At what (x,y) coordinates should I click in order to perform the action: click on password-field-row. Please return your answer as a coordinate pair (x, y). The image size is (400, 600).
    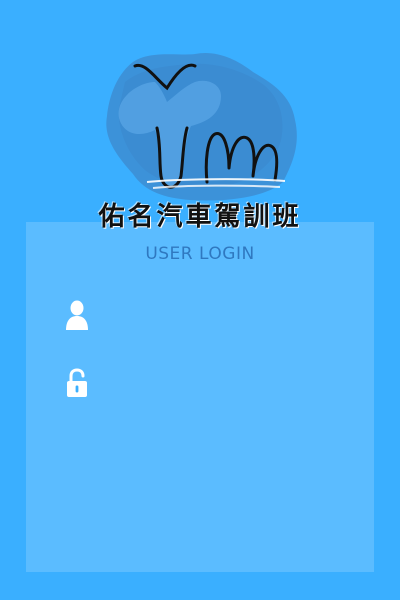
    Looking at the image, I should click on (209, 383).